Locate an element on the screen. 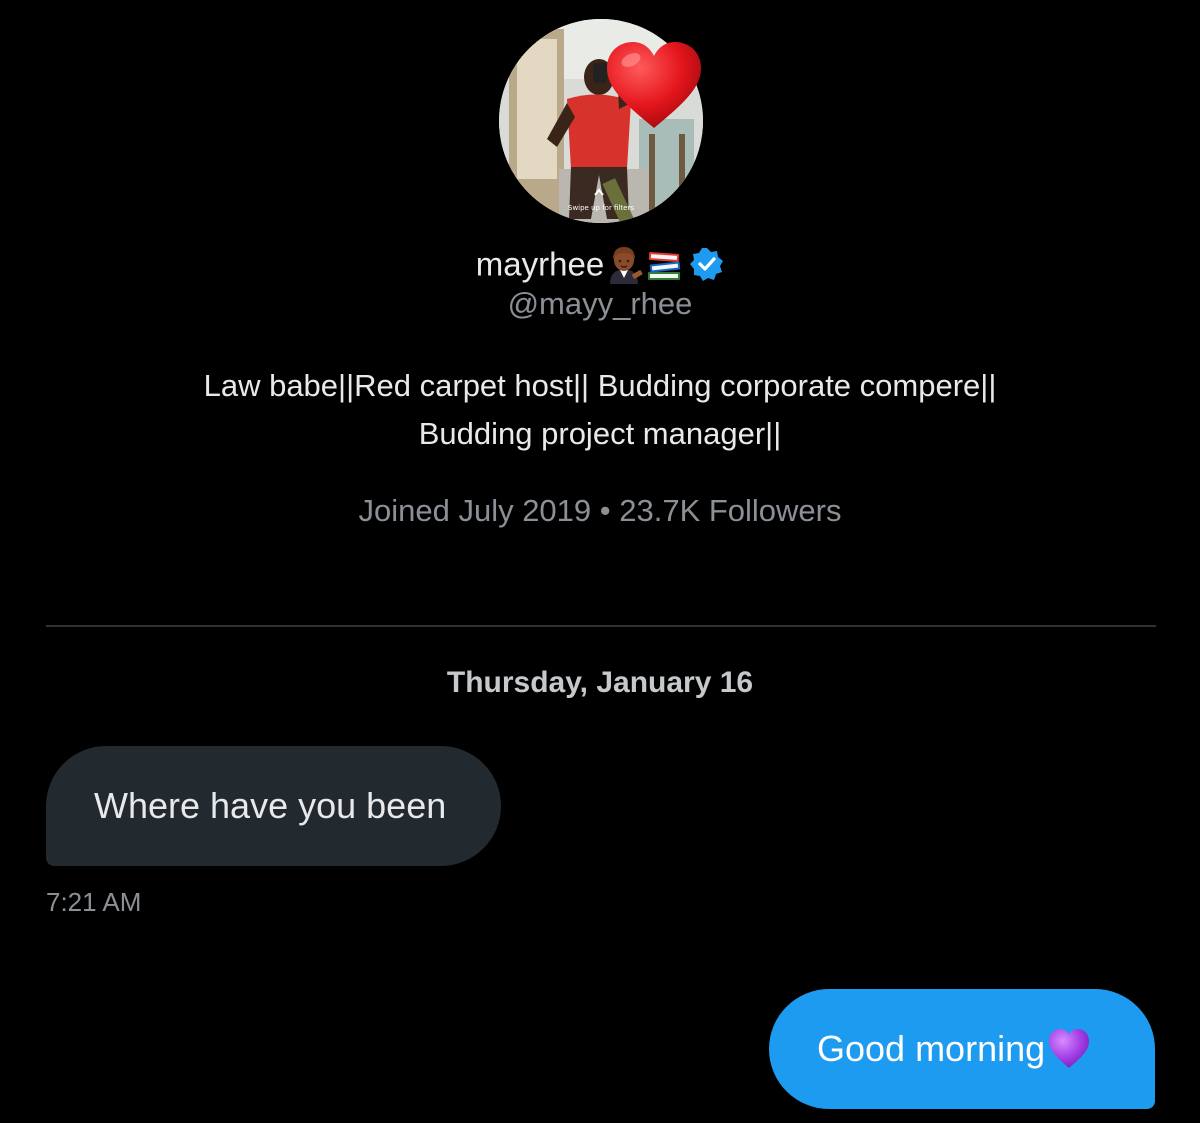 The image size is (1200, 1123). purple-heart-emoji is located at coordinates (1069, 1049).